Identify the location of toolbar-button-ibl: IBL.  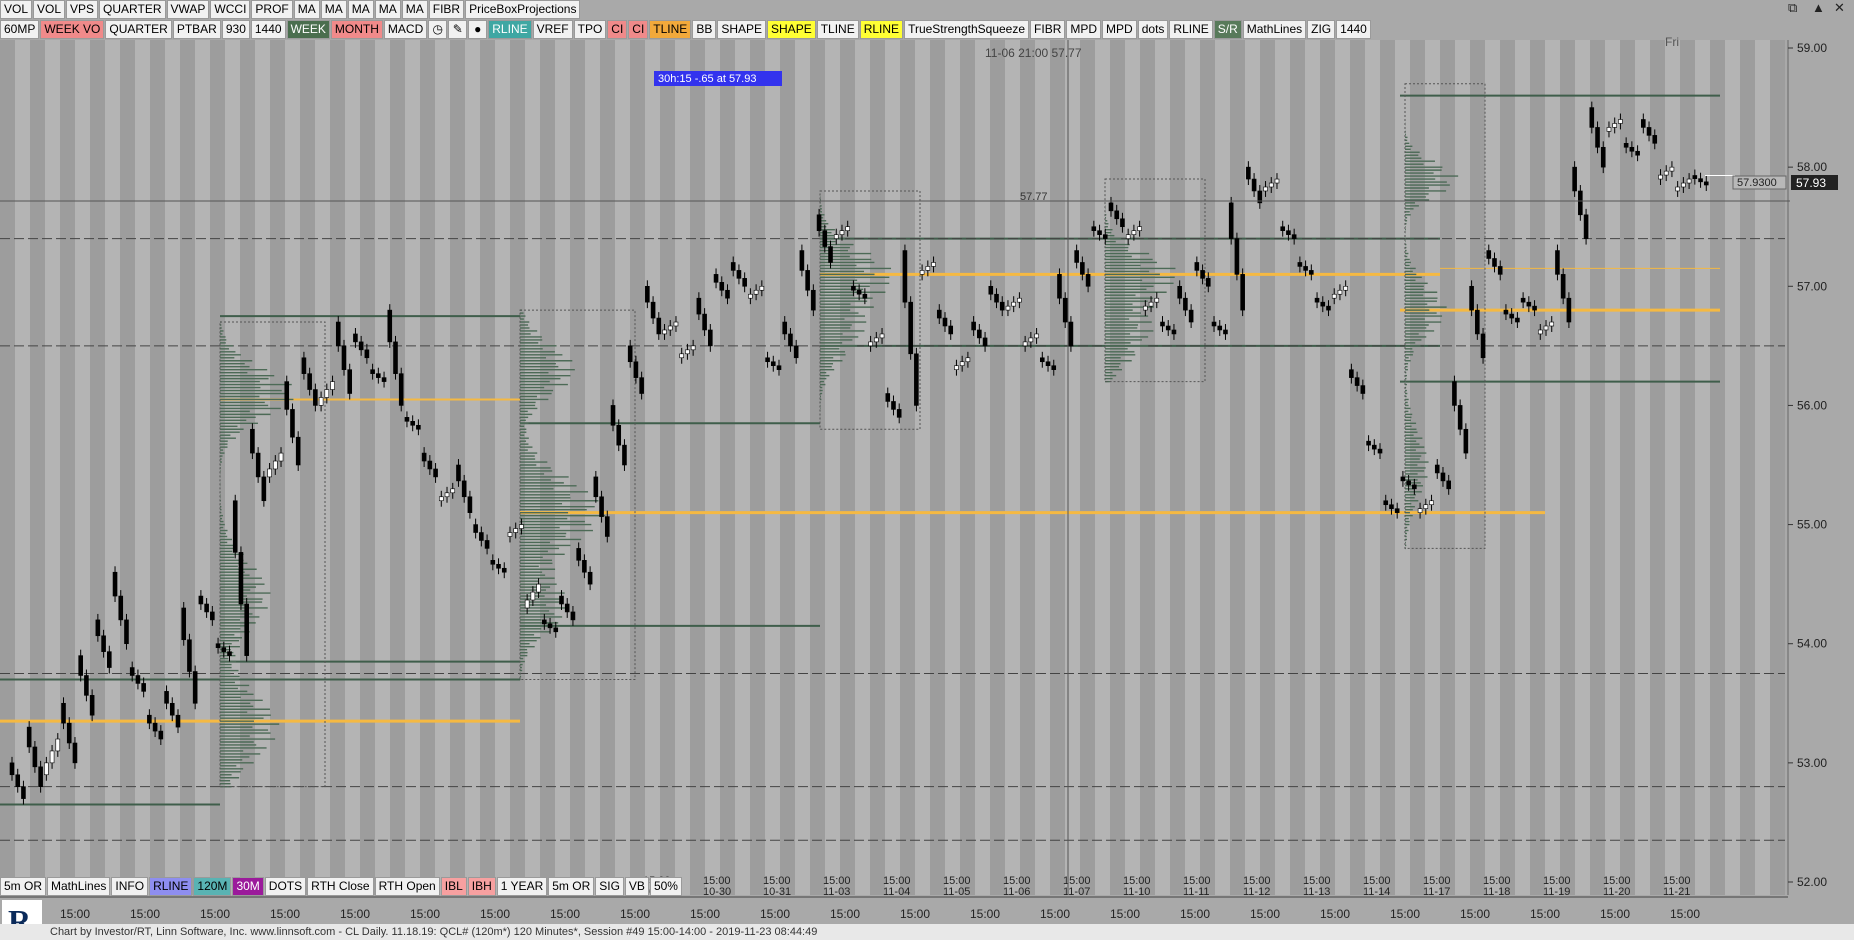
(453, 886).